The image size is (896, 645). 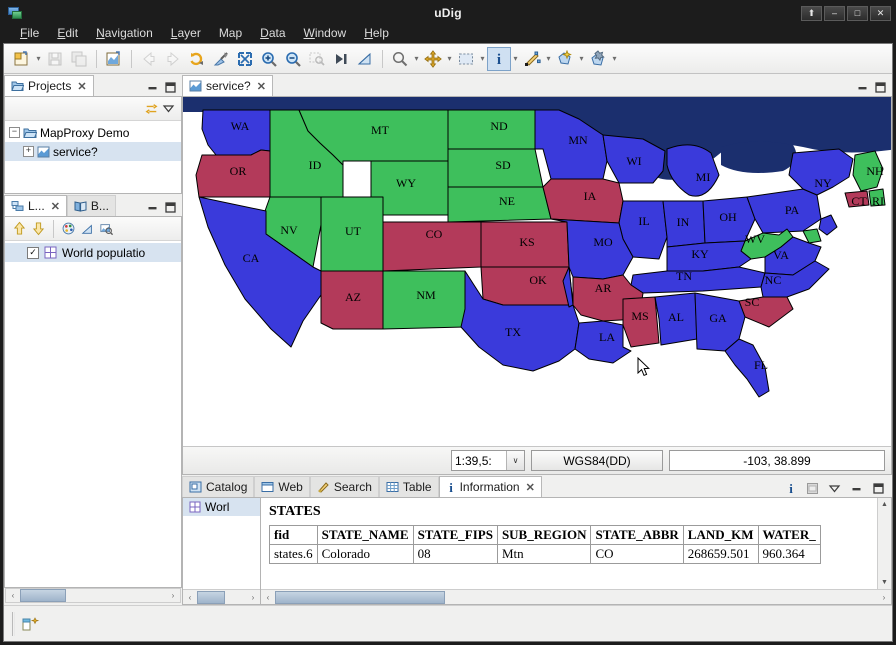 I want to click on forward-tool, so click(x=173, y=59).